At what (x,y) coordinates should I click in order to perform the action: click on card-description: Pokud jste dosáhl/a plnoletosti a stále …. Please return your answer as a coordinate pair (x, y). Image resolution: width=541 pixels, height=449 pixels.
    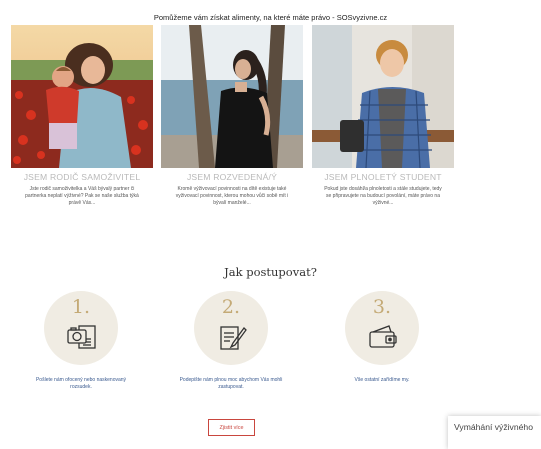
    Looking at the image, I should click on (383, 196).